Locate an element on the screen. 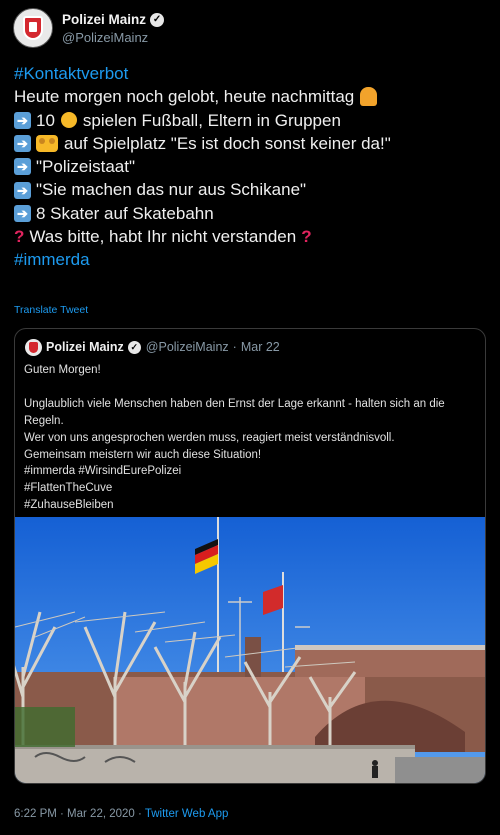 The image size is (500, 835). quoted-date: Mar 22 is located at coordinates (260, 347).